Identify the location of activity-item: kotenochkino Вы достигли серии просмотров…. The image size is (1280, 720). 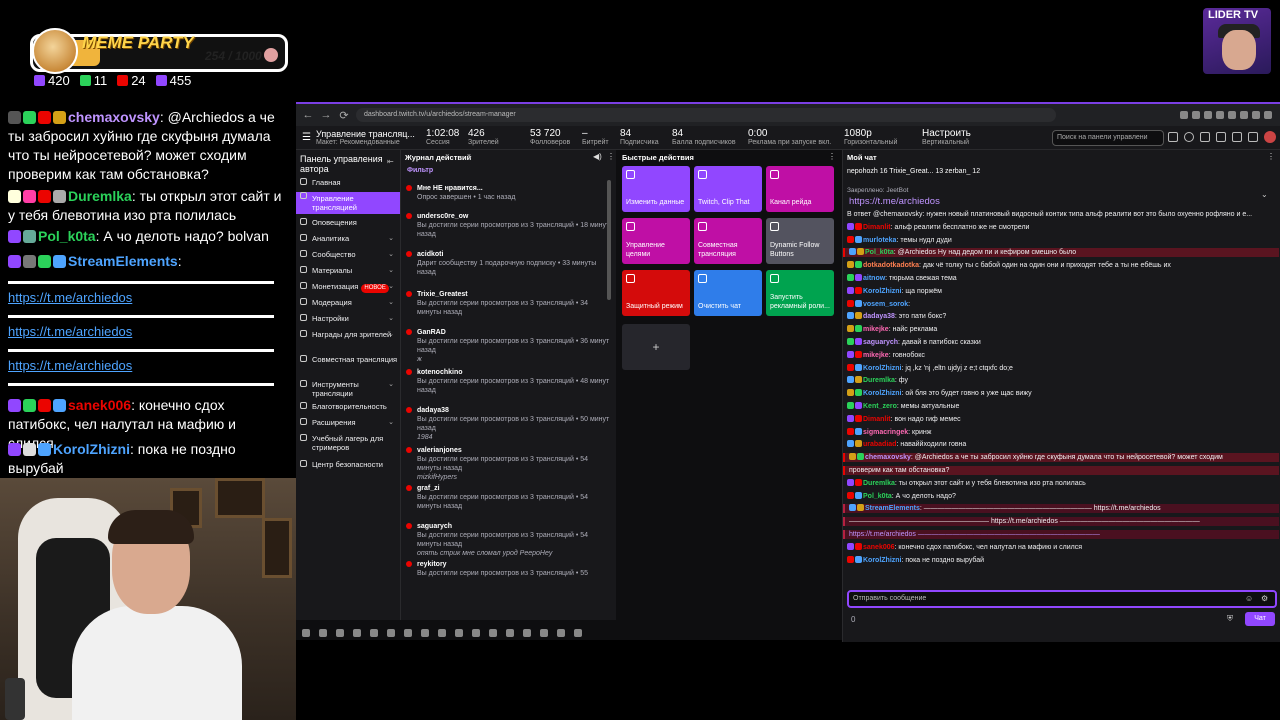
(507, 381).